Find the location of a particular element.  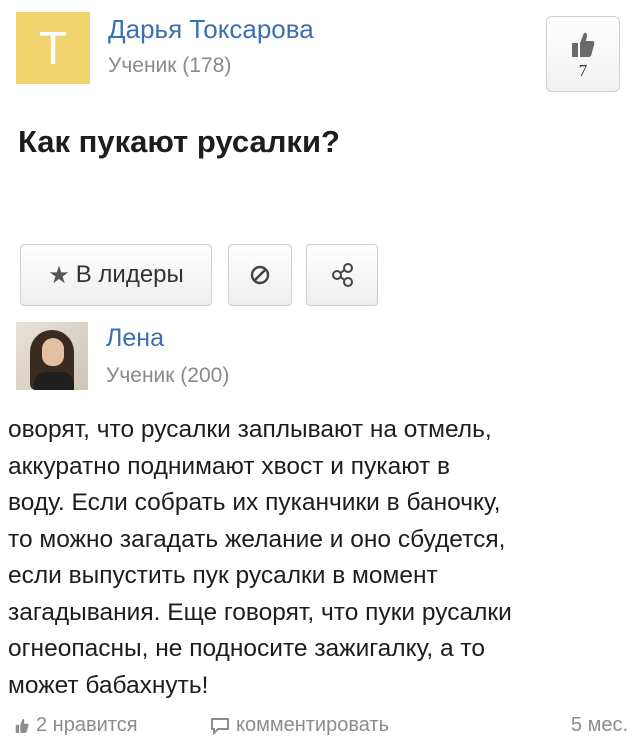

comment-button: комментировать is located at coordinates (299, 725).